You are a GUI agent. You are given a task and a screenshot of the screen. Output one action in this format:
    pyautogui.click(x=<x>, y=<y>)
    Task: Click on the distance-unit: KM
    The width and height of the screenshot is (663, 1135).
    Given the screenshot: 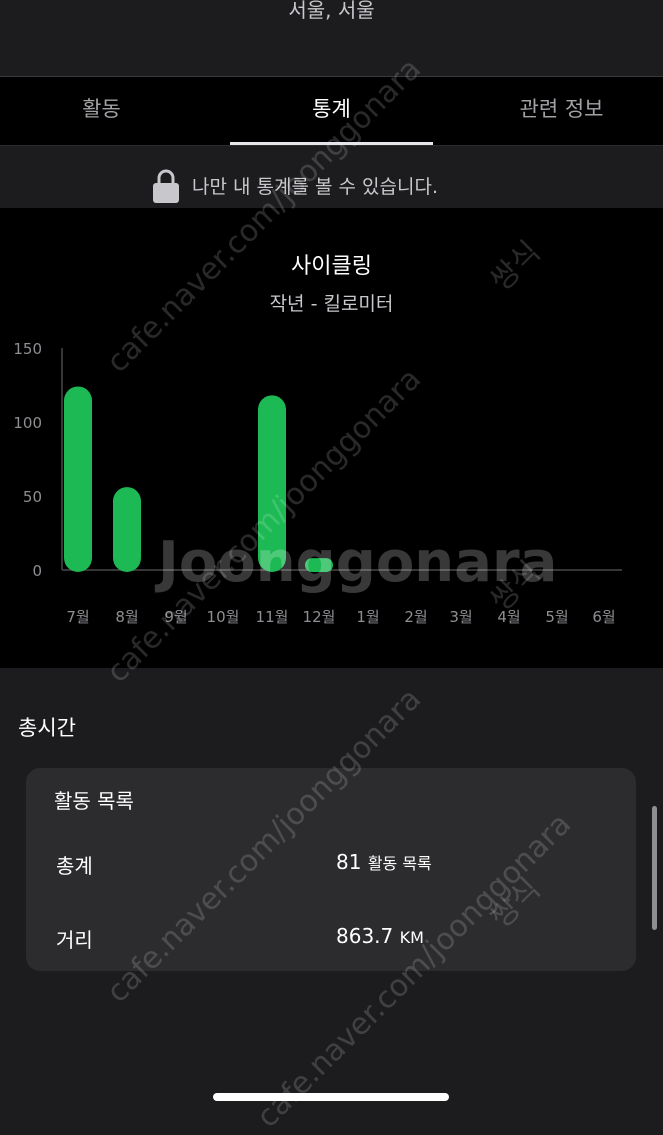 What is the action you would take?
    pyautogui.click(x=411, y=937)
    